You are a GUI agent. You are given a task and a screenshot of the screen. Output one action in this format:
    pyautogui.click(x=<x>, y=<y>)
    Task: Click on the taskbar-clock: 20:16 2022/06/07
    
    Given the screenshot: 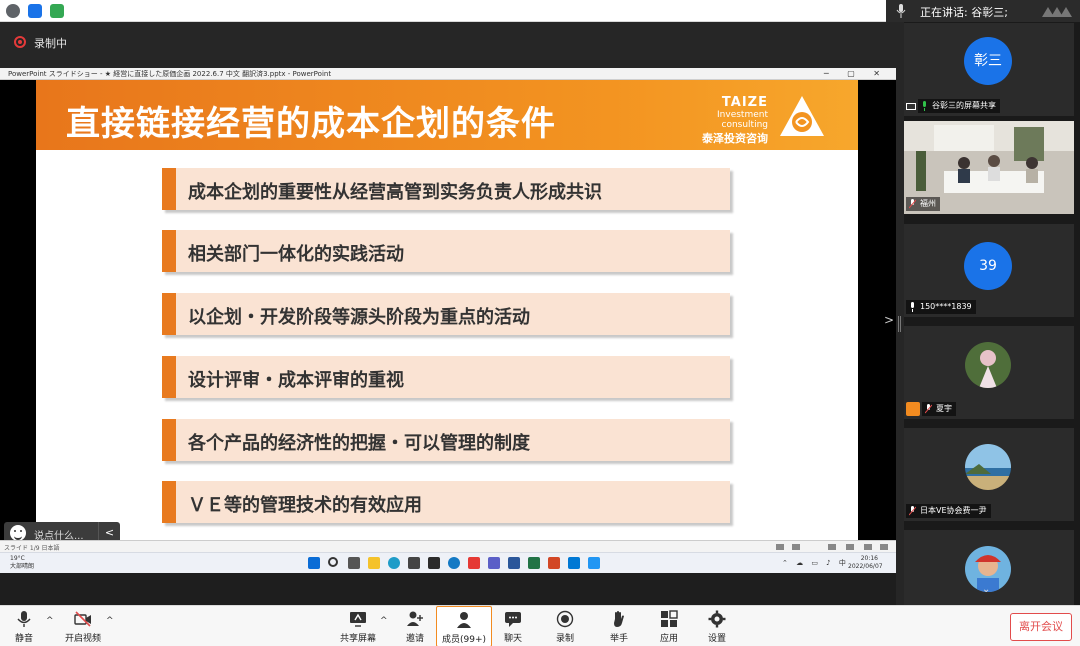 What is the action you would take?
    pyautogui.click(x=865, y=563)
    